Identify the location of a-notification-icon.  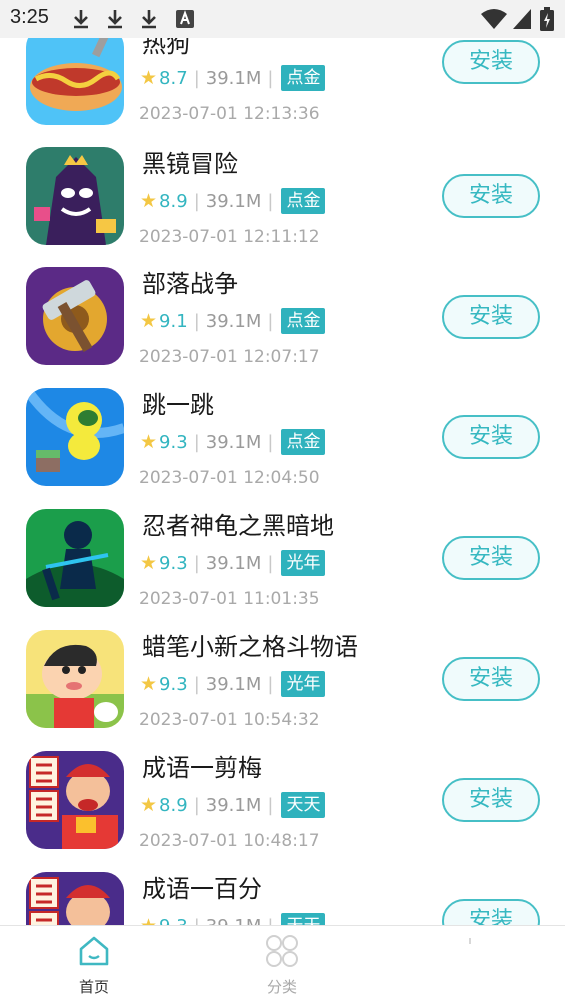
(185, 19).